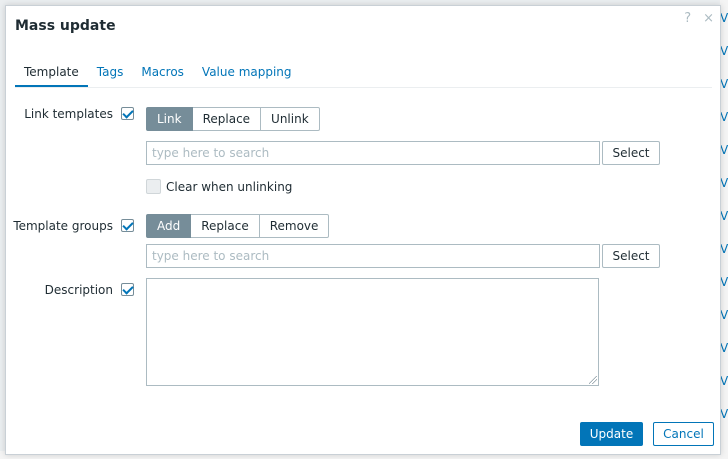 This screenshot has width=728, height=459. Describe the element at coordinates (373, 153) in the screenshot. I see `link-templates-search-input` at that location.